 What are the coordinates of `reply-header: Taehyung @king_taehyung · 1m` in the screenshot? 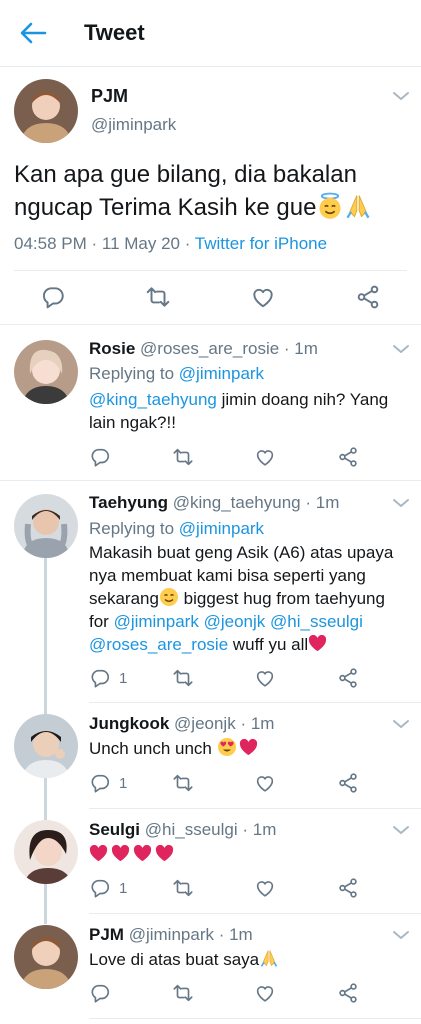 It's located at (214, 503).